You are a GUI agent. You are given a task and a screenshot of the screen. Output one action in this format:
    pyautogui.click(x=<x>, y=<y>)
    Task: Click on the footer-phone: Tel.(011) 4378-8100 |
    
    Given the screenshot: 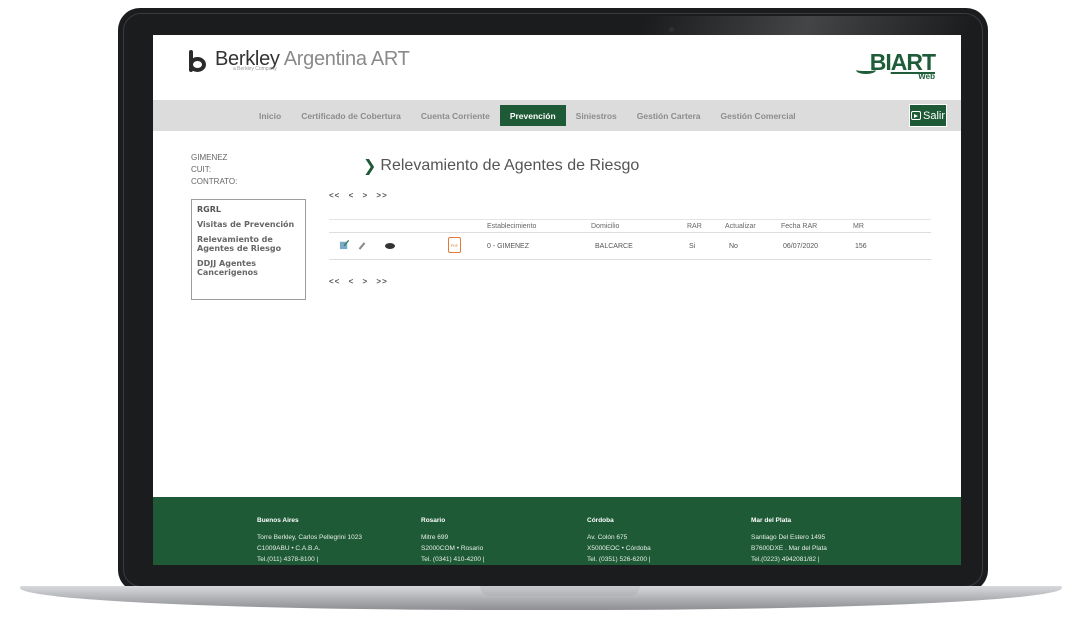 What is the action you would take?
    pyautogui.click(x=288, y=559)
    